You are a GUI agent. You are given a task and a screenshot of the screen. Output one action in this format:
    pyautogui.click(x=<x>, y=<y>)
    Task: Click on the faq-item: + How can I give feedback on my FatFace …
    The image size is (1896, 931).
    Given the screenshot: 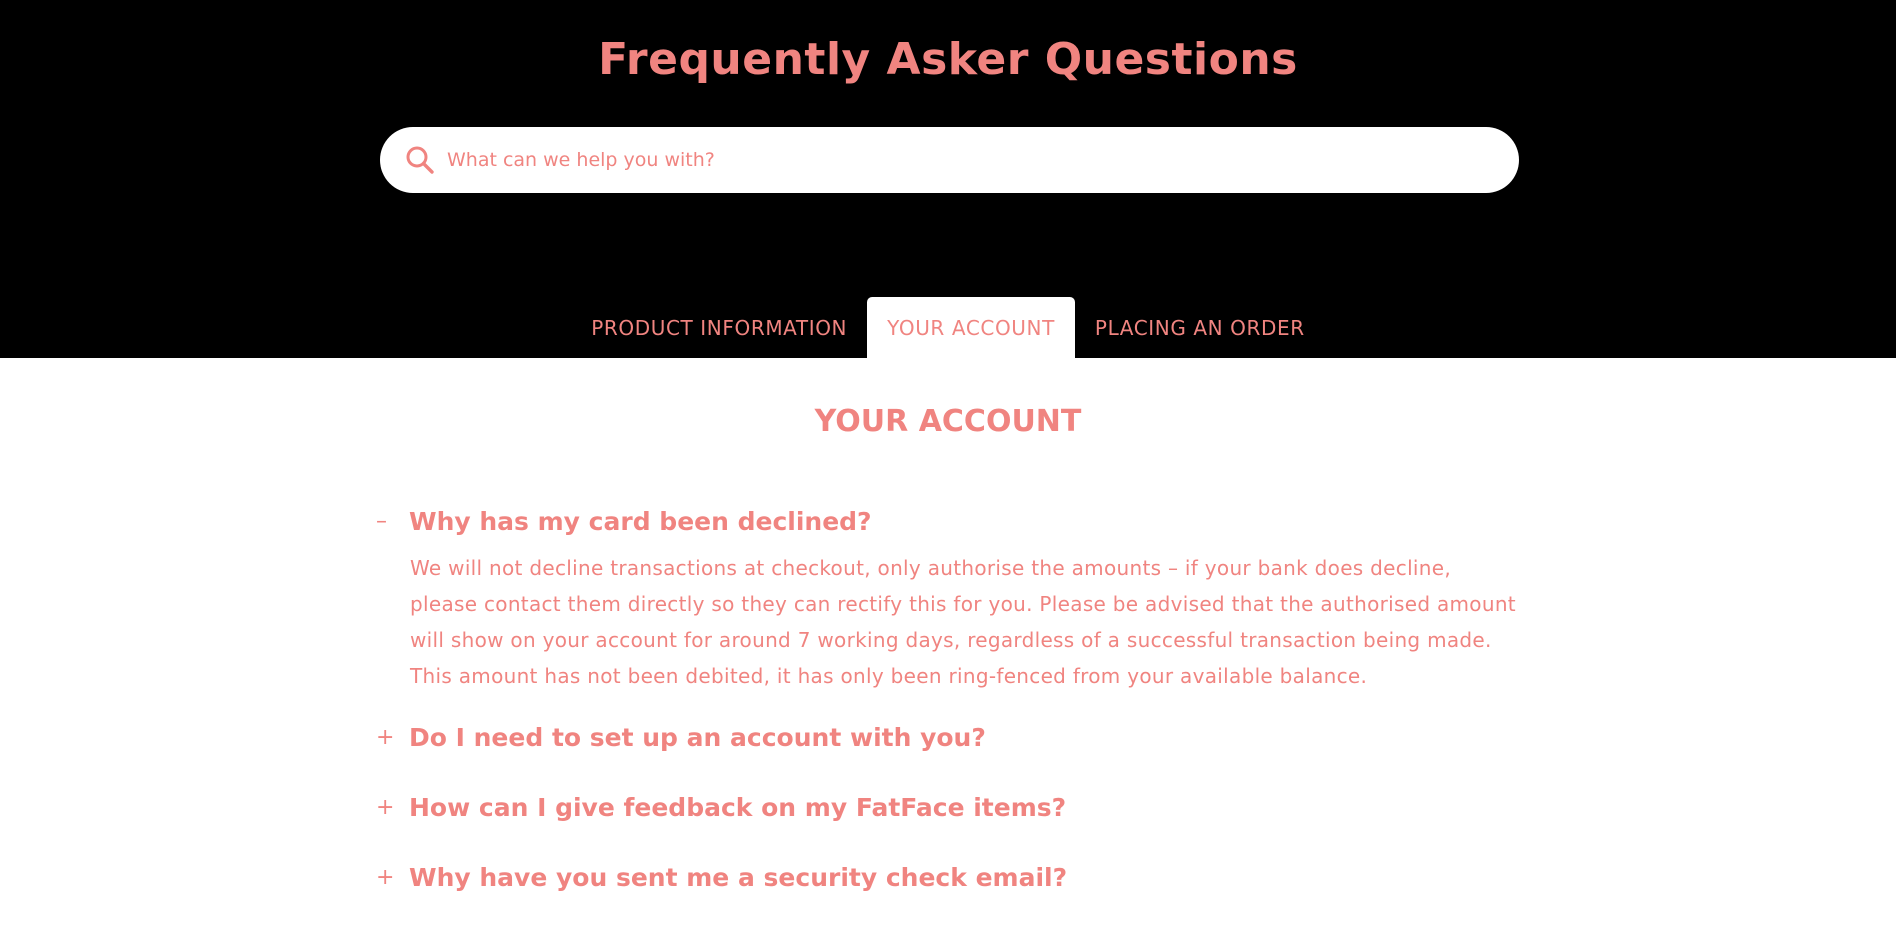 What is the action you would take?
    pyautogui.click(x=948, y=807)
    